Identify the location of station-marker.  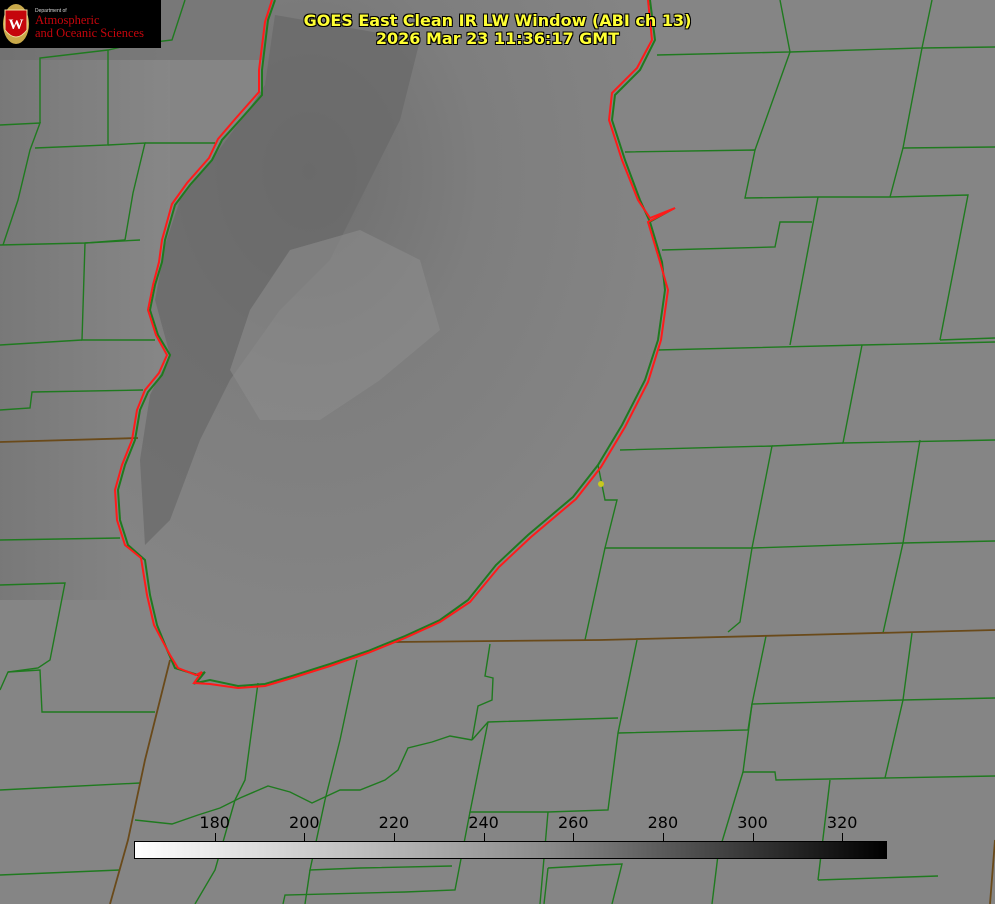
(601, 484).